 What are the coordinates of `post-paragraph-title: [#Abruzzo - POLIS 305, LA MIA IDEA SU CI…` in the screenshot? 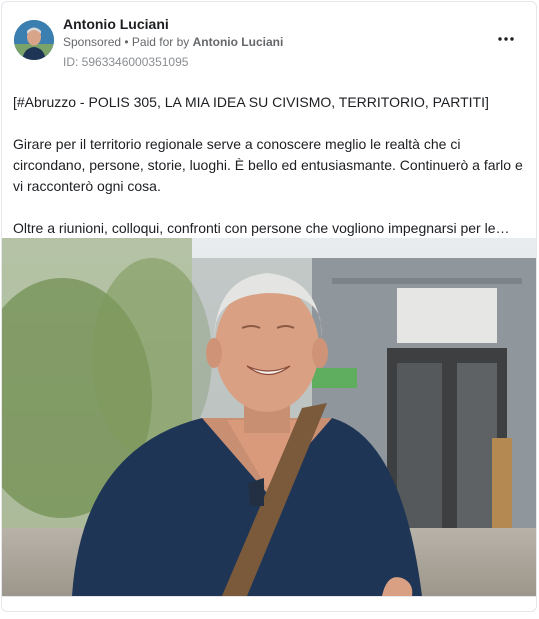 It's located at (251, 102).